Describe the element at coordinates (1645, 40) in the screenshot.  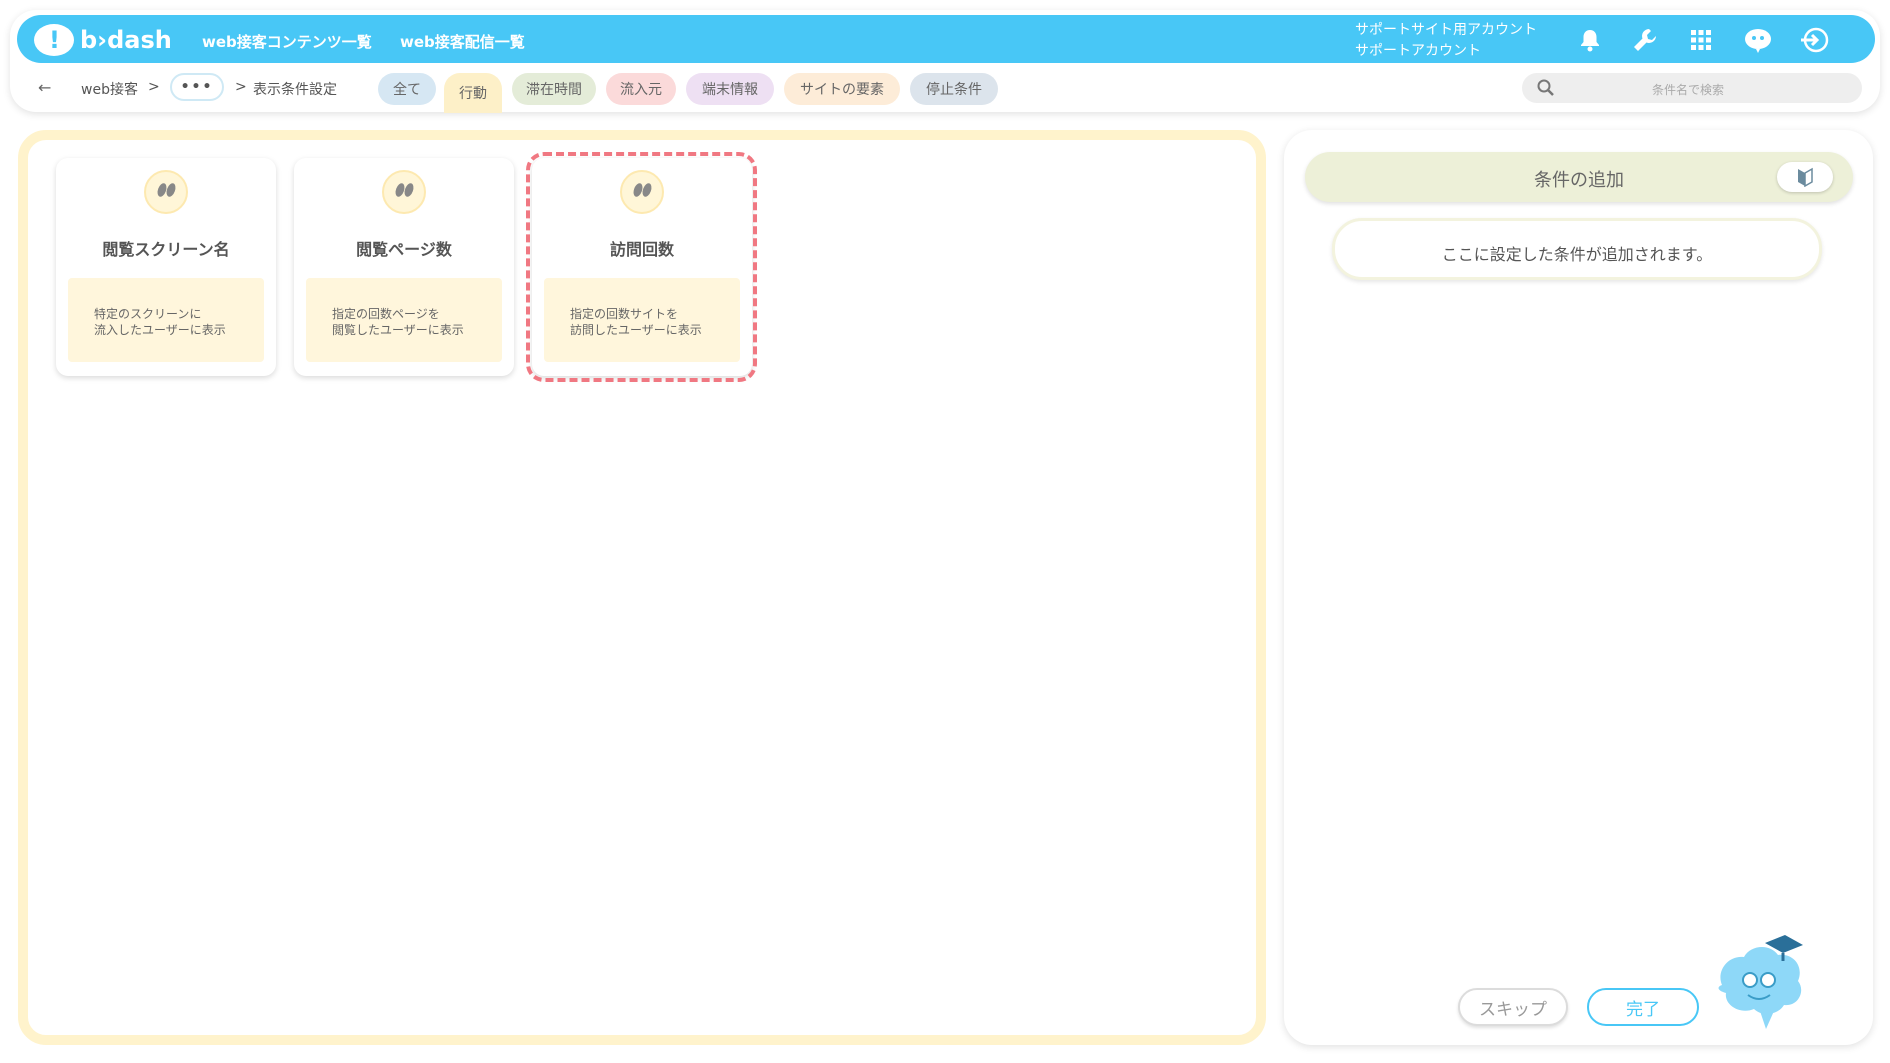
I see `wrench-icon` at that location.